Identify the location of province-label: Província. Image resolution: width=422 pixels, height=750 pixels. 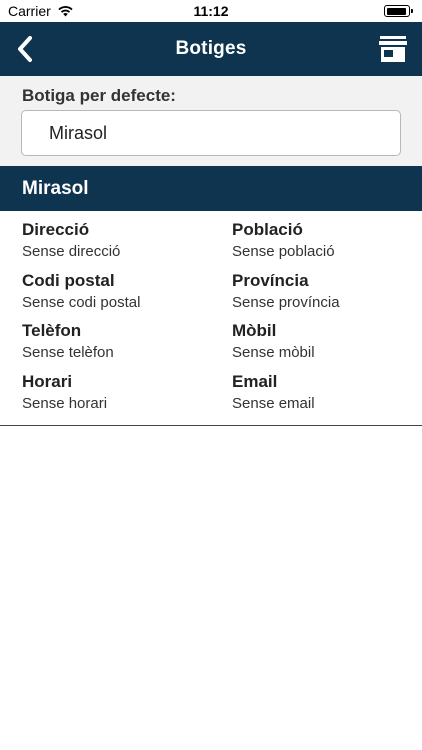
(270, 280).